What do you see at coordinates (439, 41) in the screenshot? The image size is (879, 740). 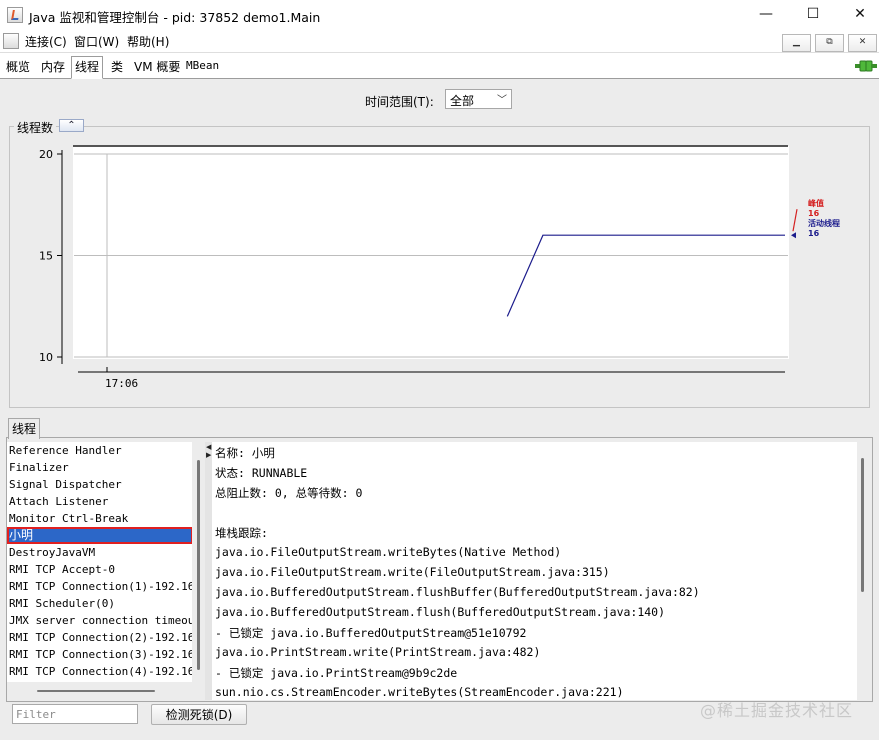 I see `menu-bar: 连接(C) 窗口(W) 帮助(H)` at bounding box center [439, 41].